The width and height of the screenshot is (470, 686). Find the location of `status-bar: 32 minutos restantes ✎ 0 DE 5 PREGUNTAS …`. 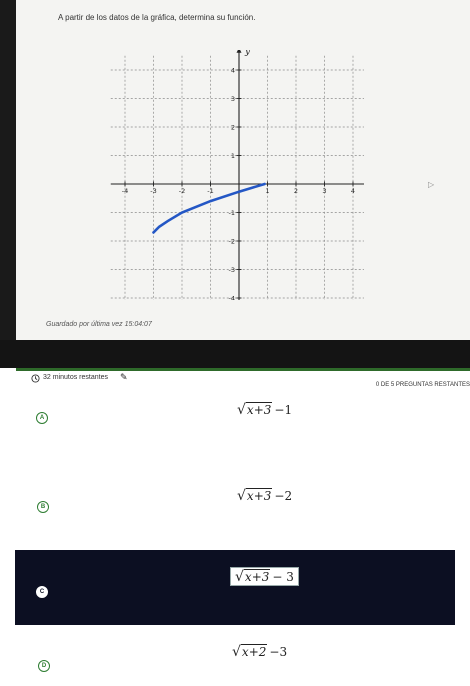

status-bar: 32 minutos restantes ✎ 0 DE 5 PREGUNTAS … is located at coordinates (243, 381).